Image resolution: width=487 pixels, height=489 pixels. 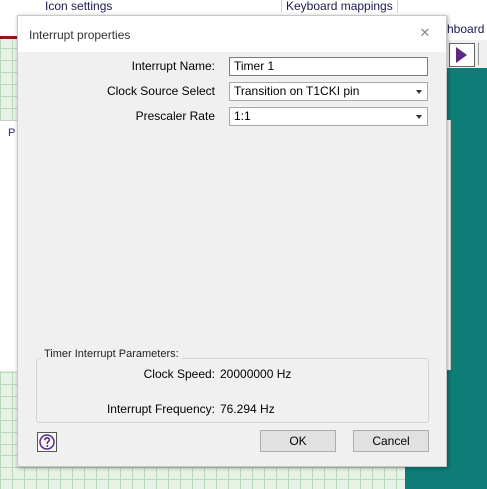 What do you see at coordinates (242, 116) in the screenshot?
I see `prescaler-rate-value: 1:1` at bounding box center [242, 116].